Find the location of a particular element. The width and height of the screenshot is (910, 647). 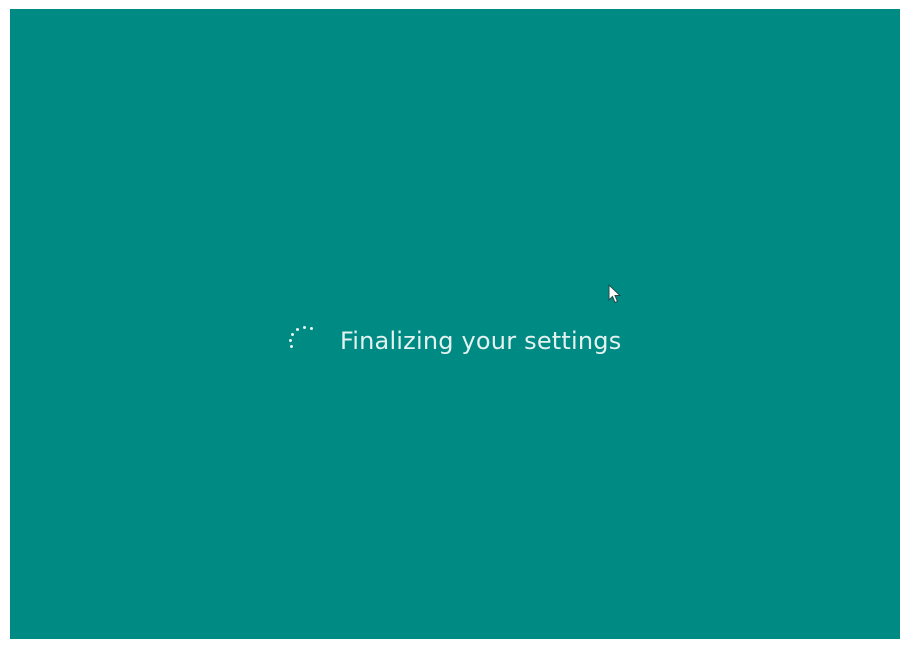

status-area: Finalizing your settings is located at coordinates (454, 340).